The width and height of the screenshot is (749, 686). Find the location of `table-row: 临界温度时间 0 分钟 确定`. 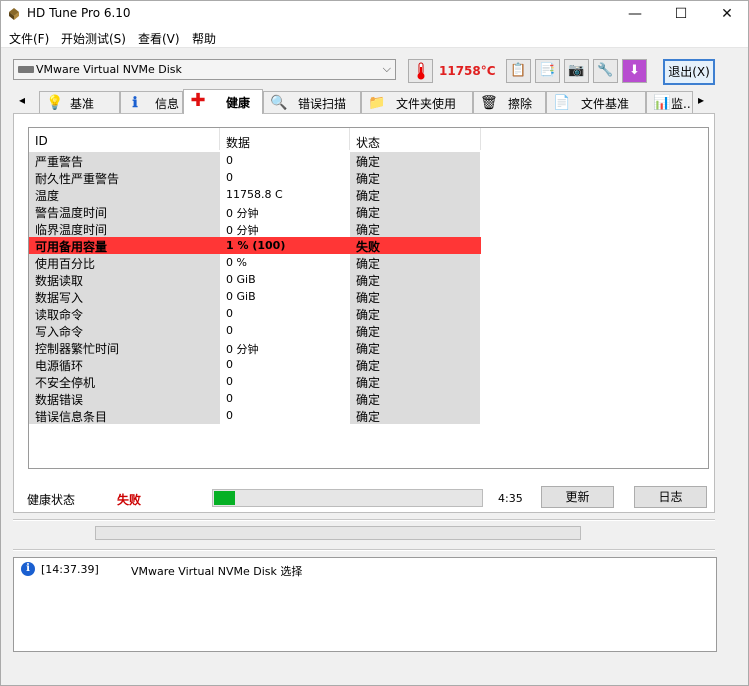

table-row: 临界温度时间 0 分钟 确定 is located at coordinates (255, 228).